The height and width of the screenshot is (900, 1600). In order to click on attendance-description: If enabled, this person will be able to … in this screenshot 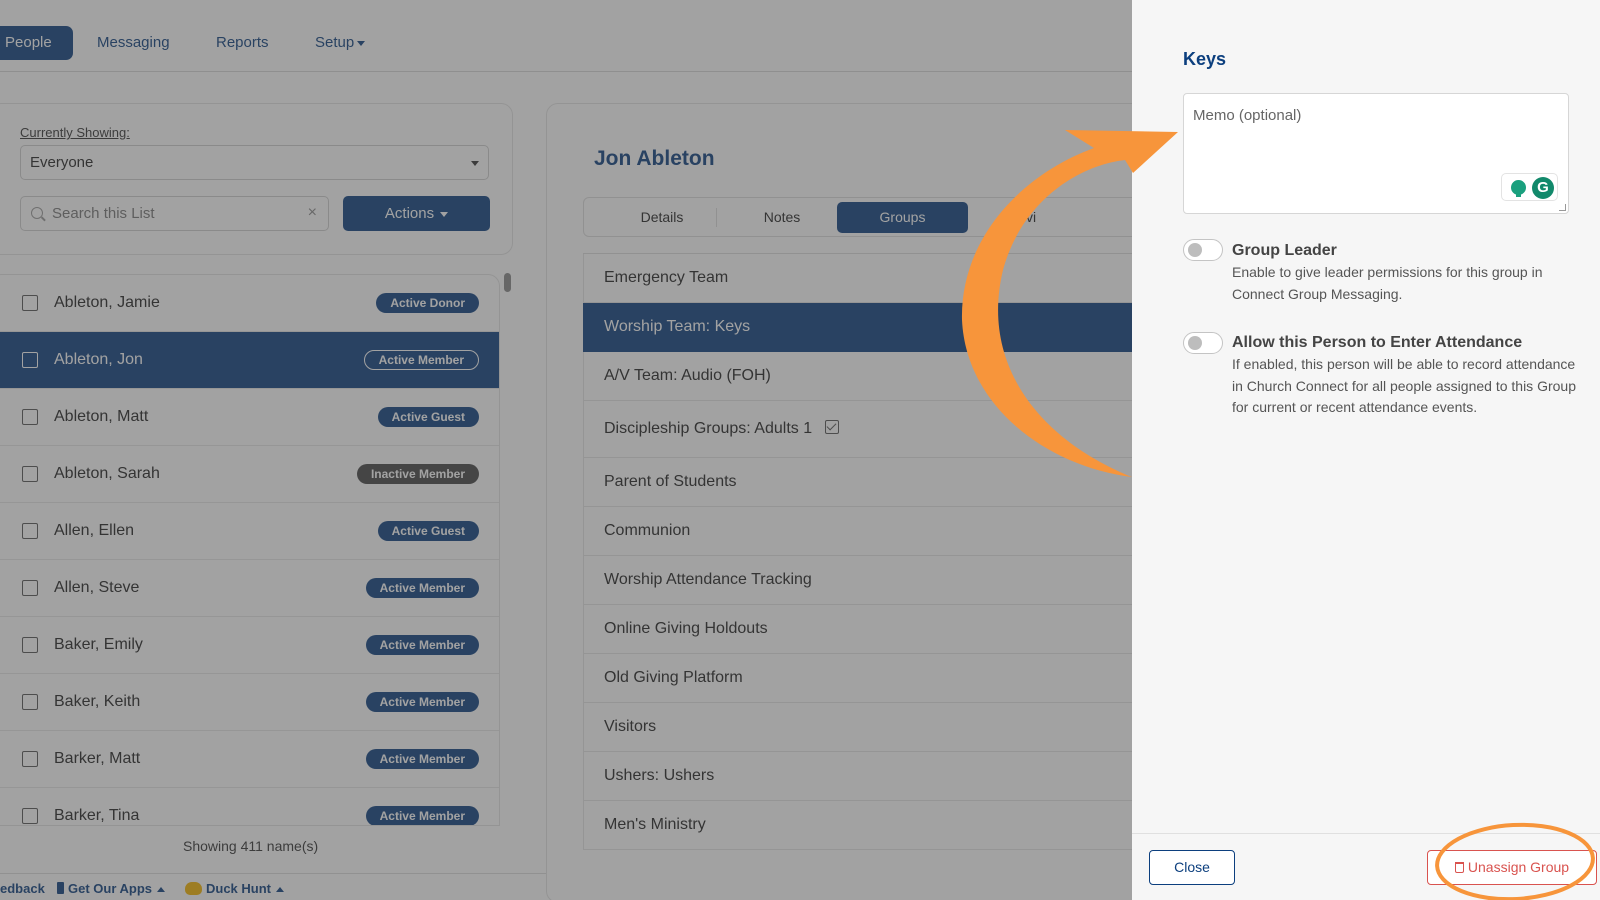, I will do `click(1404, 385)`.